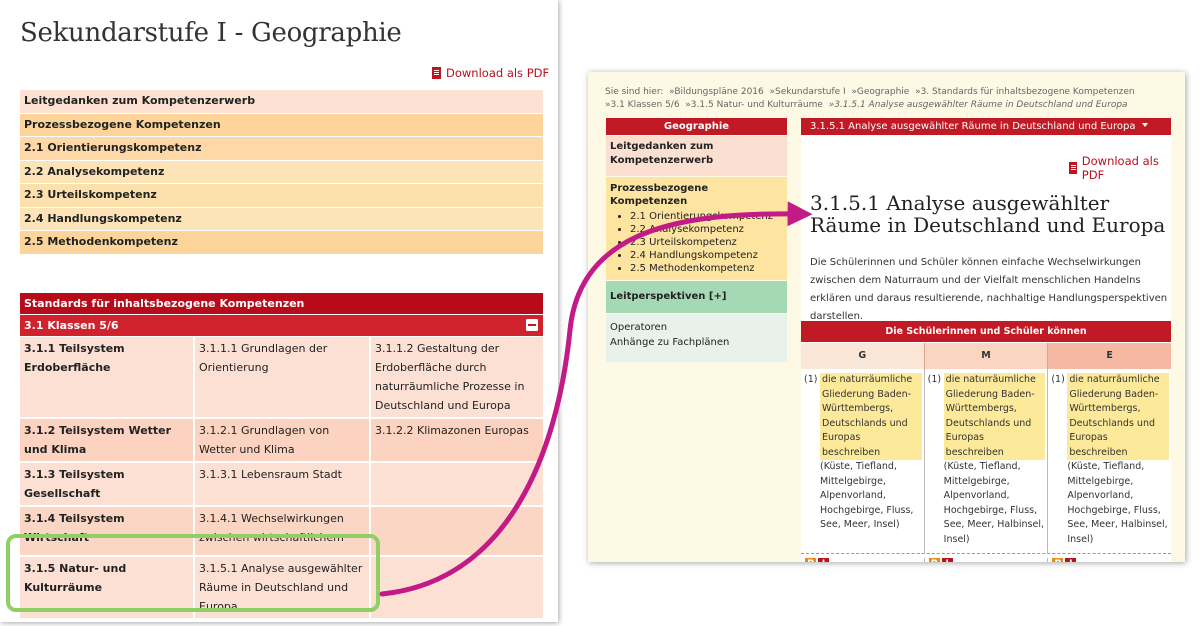 This screenshot has height=626, width=1200. What do you see at coordinates (696, 342) in the screenshot?
I see `sidebar-item-anhaenge: Anhänge zu Fachplänen` at bounding box center [696, 342].